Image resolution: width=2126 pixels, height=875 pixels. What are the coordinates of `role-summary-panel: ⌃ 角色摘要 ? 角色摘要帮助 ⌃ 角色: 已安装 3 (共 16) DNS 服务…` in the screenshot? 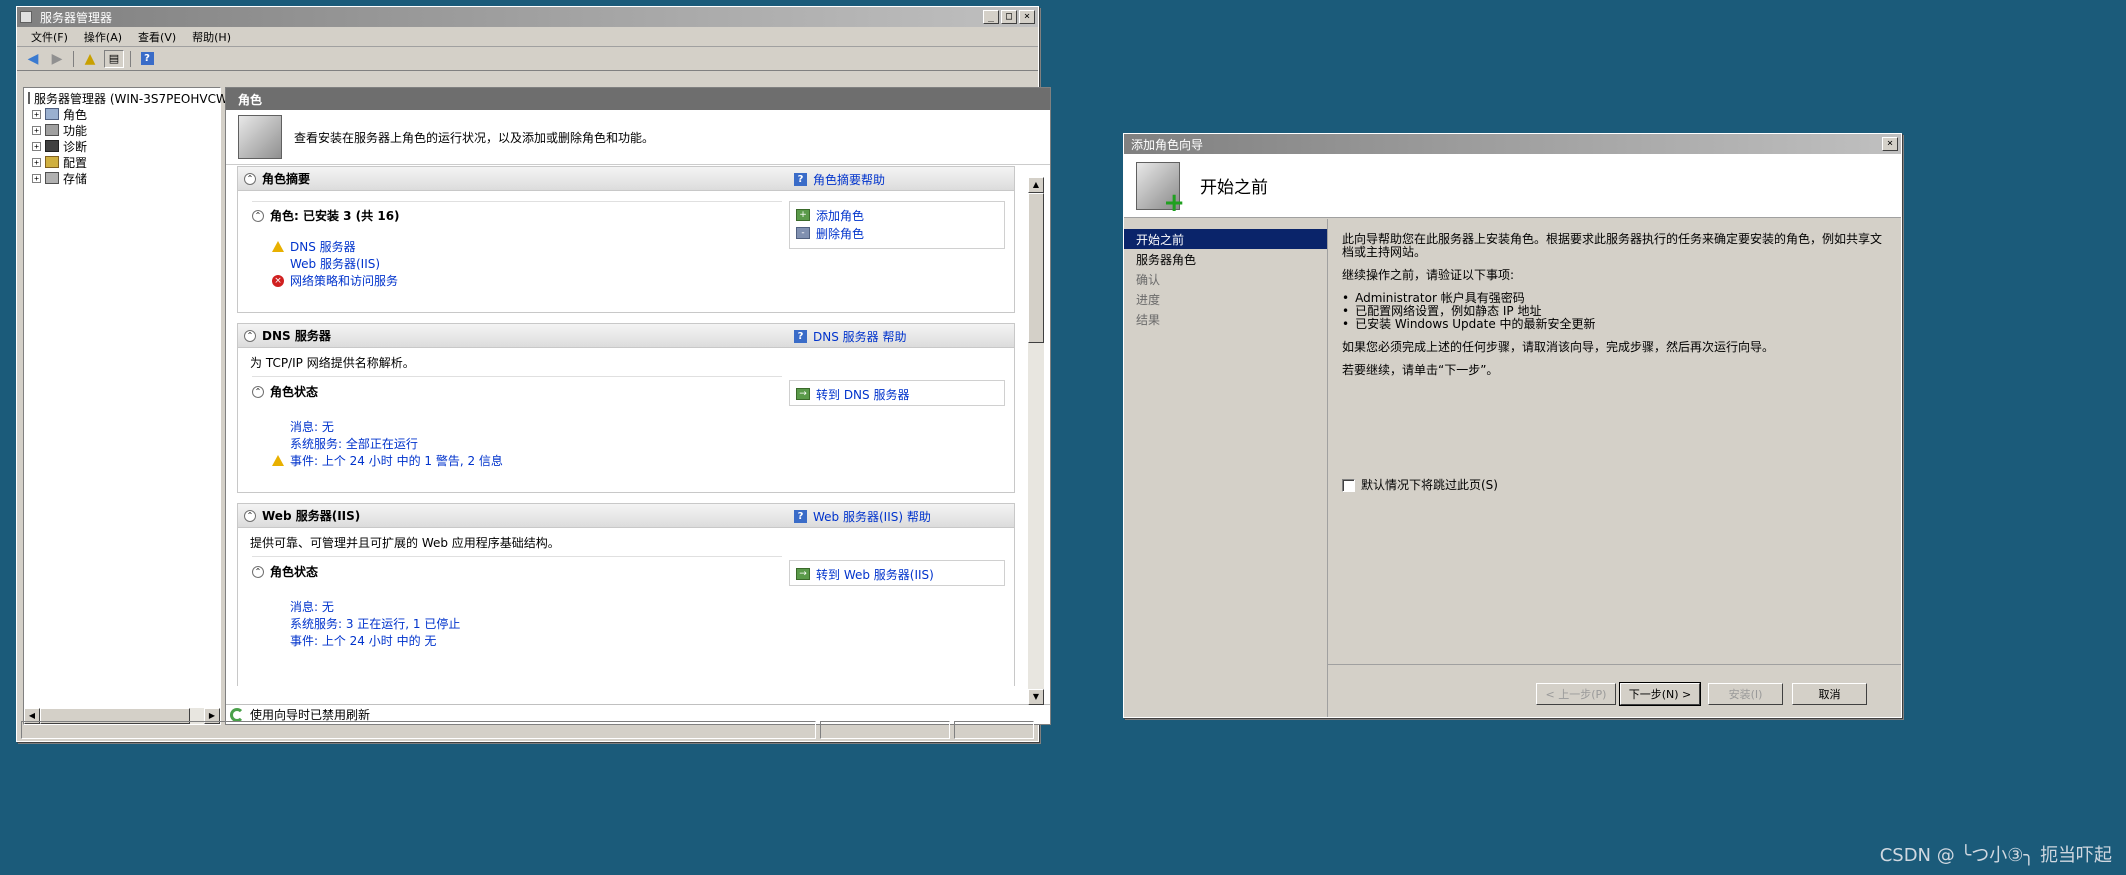 It's located at (626, 239).